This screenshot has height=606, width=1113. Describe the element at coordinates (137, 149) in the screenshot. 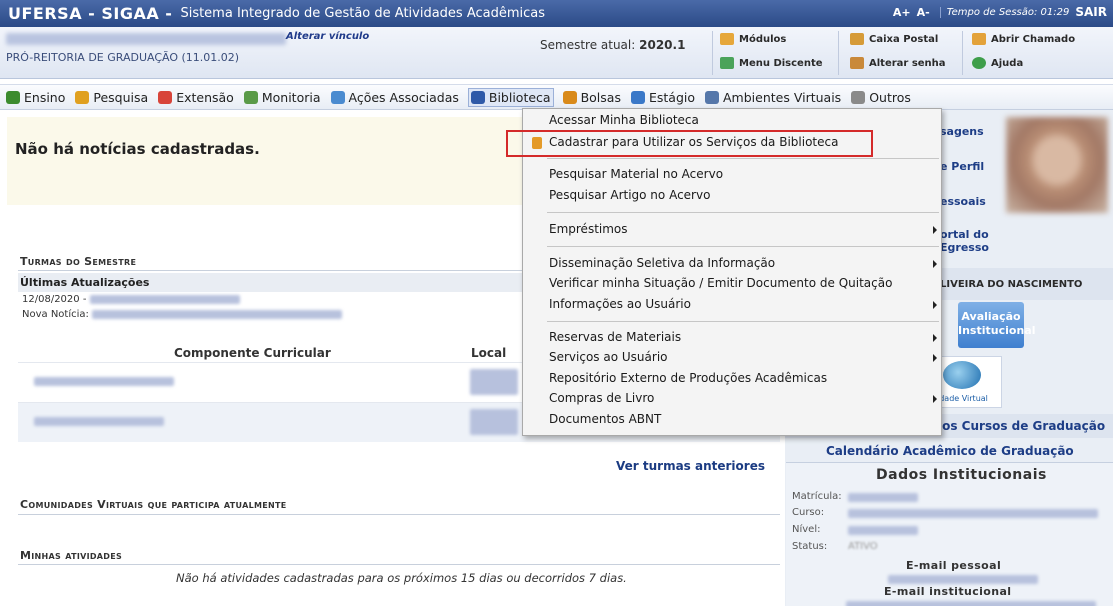

I see `no-news-text: Não há notícias cadastradas.` at that location.